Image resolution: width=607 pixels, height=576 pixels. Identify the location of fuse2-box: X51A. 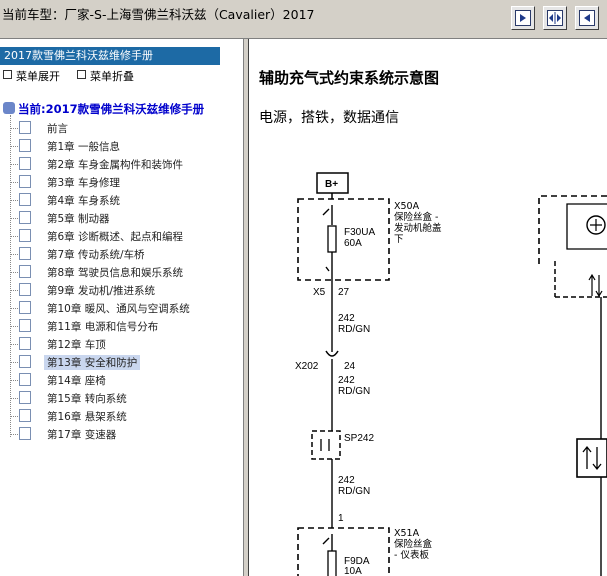
(407, 533).